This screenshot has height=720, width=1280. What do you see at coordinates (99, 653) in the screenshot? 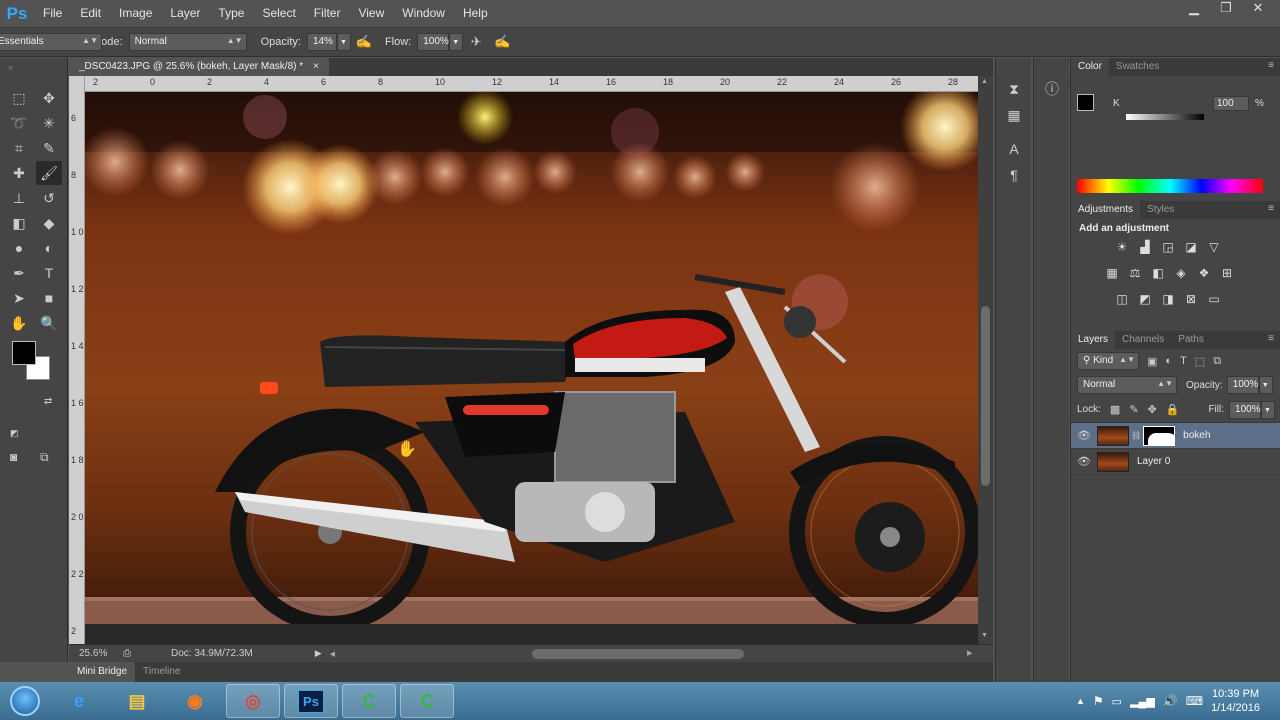
I see `zoom-level: 25.6%` at bounding box center [99, 653].